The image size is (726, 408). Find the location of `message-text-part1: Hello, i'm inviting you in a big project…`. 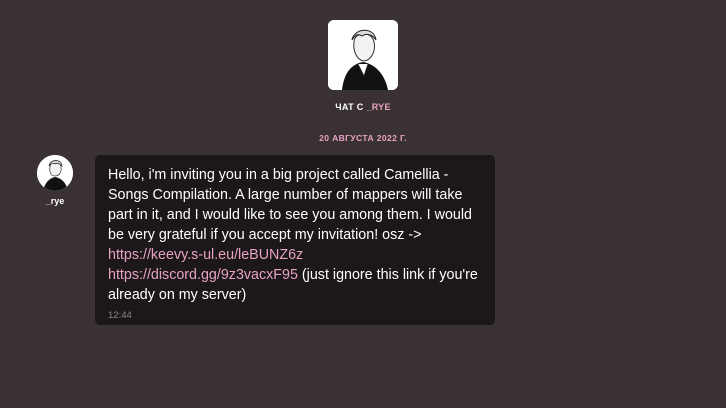

message-text-part1: Hello, i'm inviting you in a big project… is located at coordinates (290, 205).